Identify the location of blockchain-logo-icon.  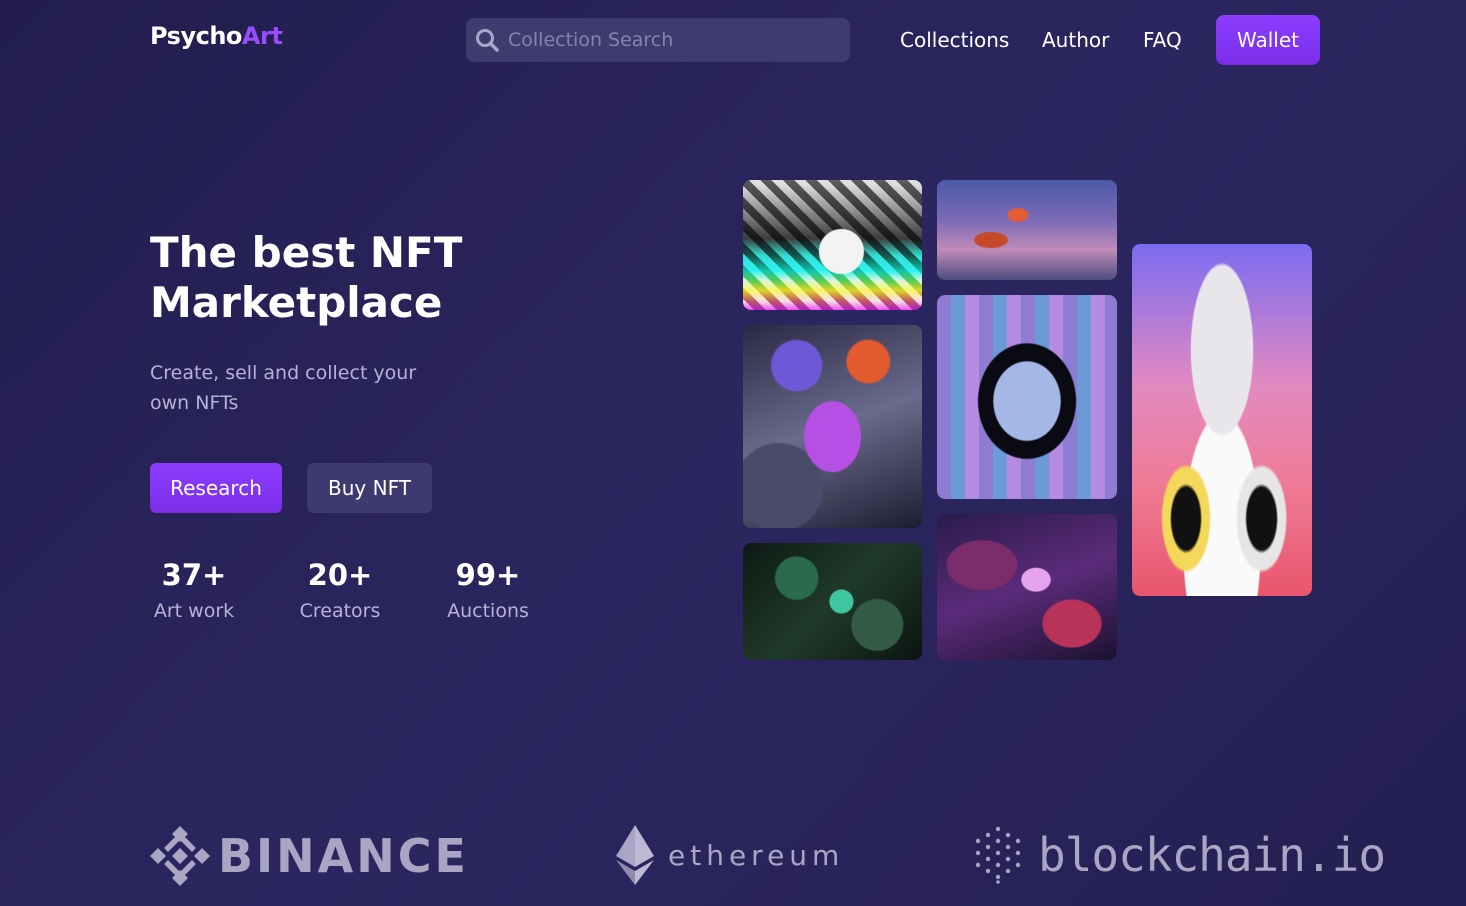
(998, 855).